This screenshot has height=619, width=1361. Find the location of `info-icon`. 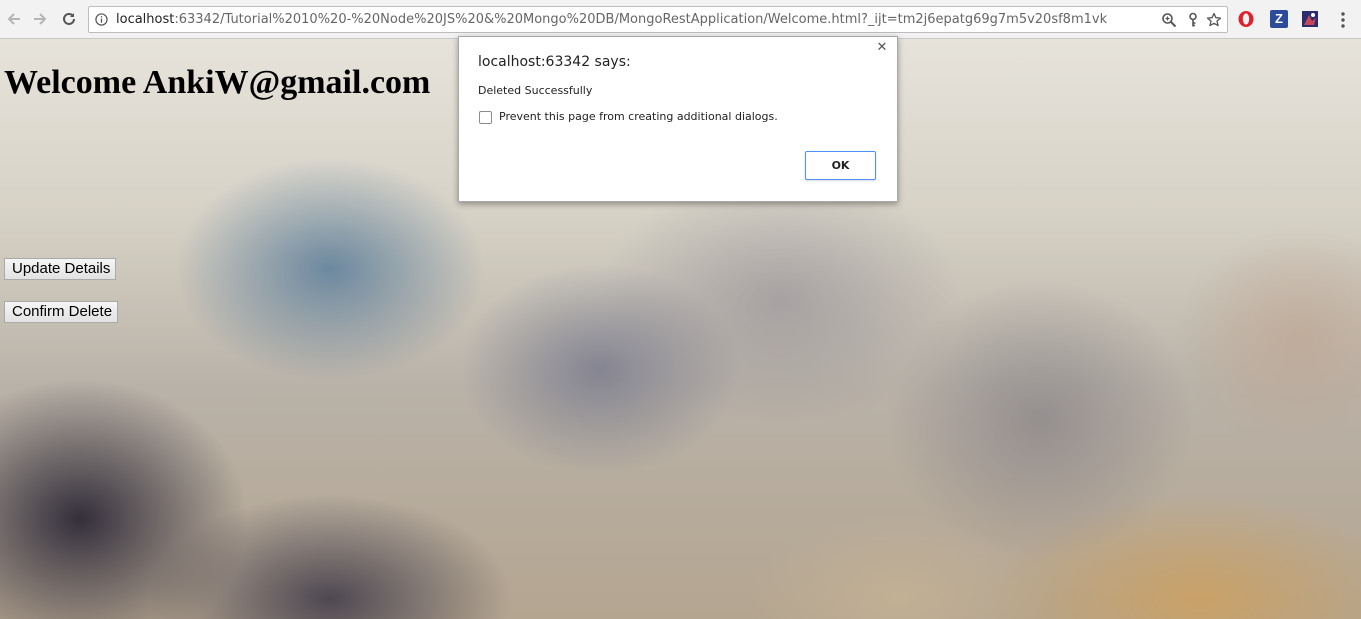

info-icon is located at coordinates (101, 19).